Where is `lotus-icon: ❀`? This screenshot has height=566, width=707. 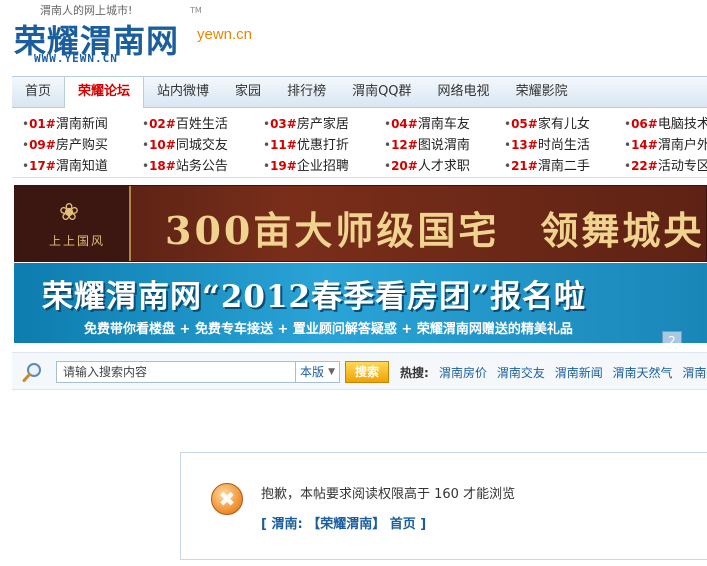
lotus-icon: ❀ is located at coordinates (69, 212).